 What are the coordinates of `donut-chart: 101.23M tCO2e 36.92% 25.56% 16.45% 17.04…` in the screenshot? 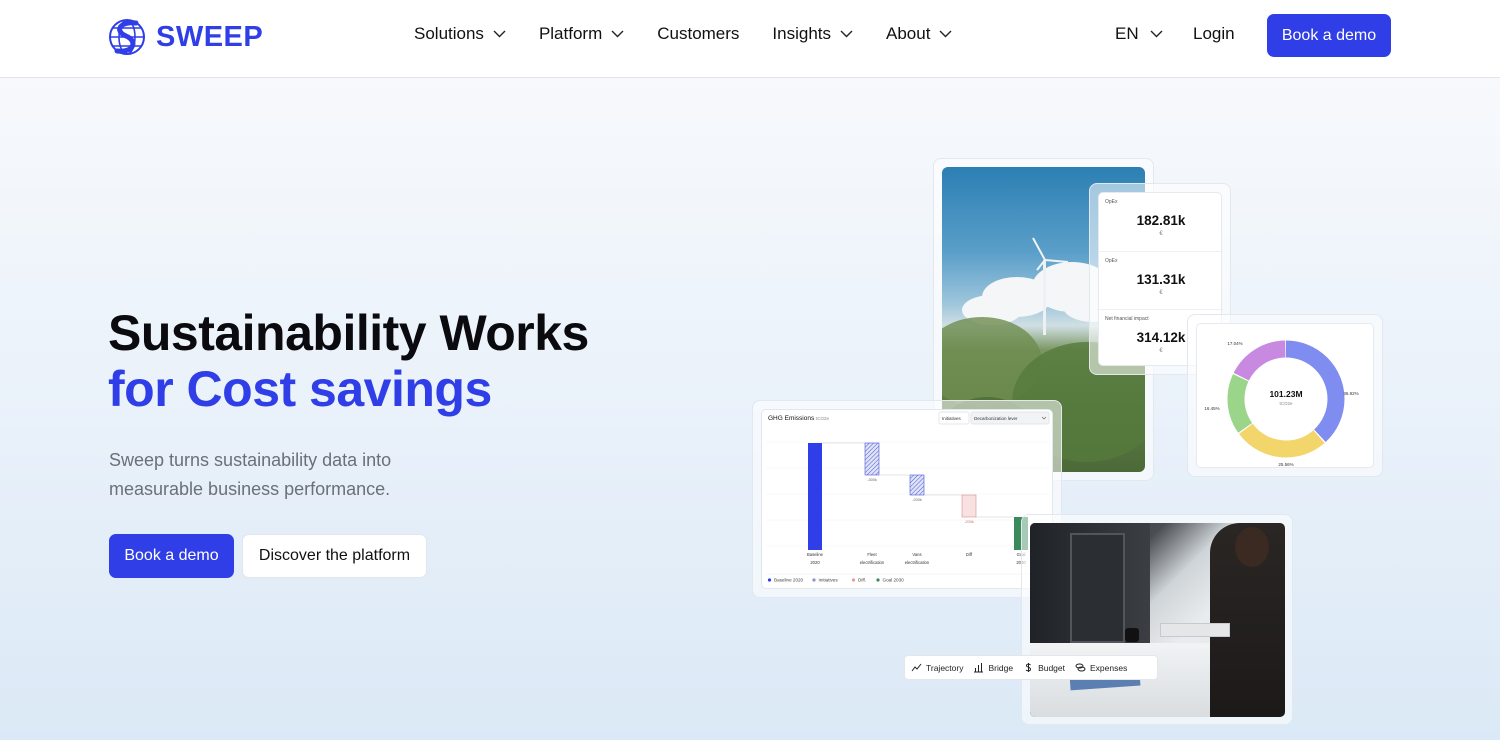 It's located at (1281, 403).